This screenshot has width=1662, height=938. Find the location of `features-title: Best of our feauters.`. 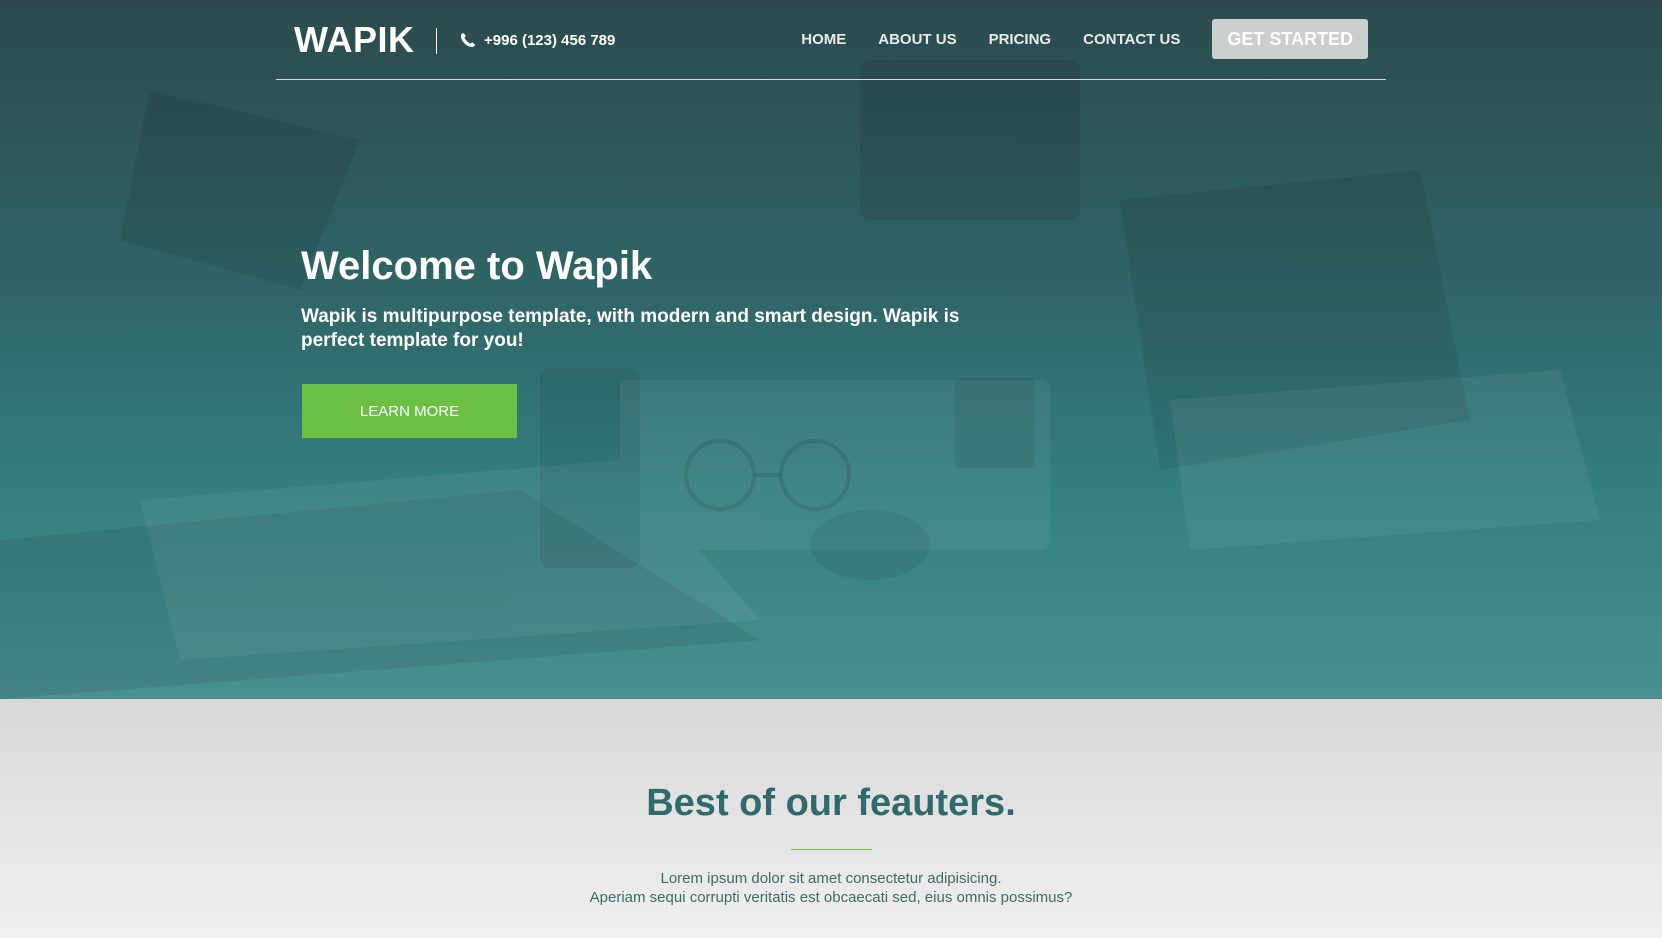

features-title: Best of our feauters. is located at coordinates (831, 803).